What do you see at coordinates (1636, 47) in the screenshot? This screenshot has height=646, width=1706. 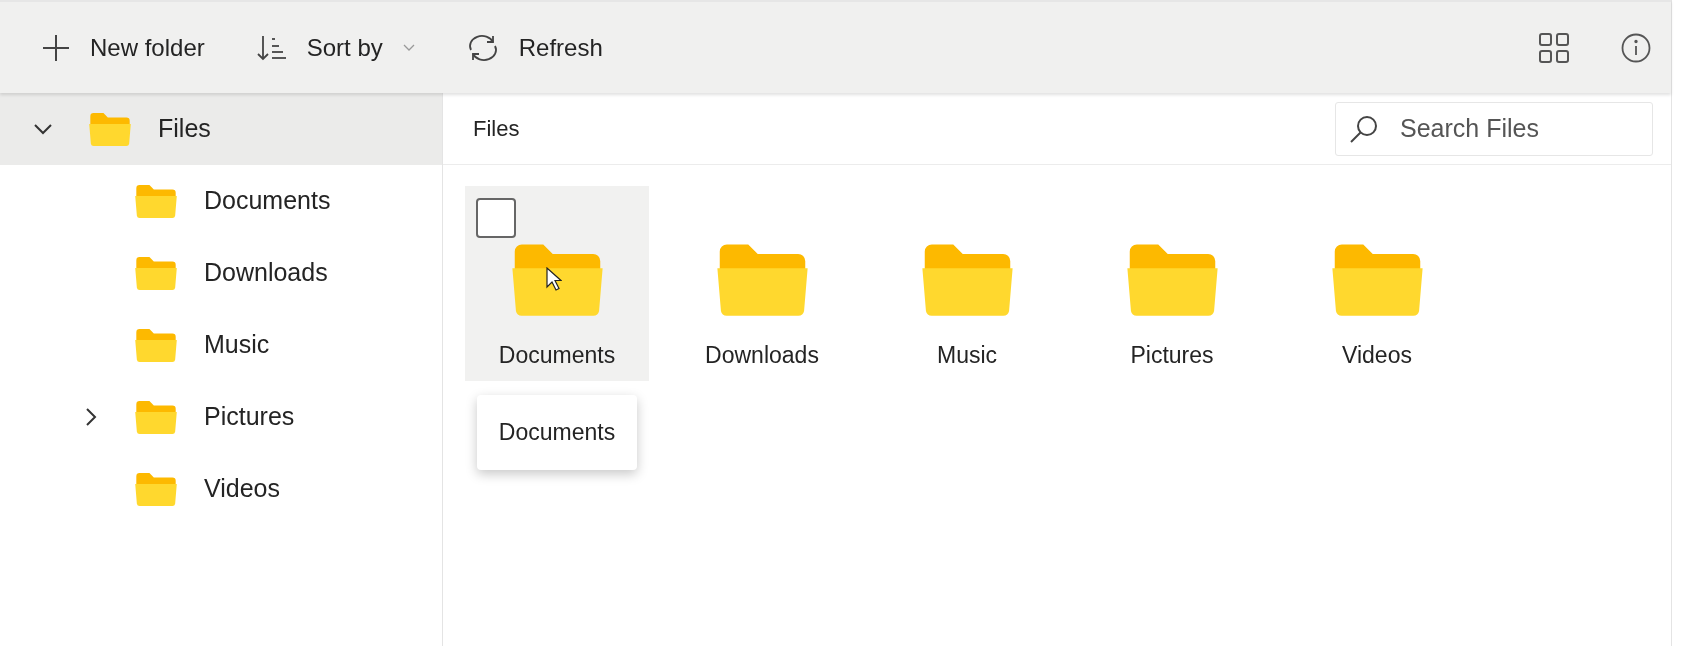 I see `info-icon` at bounding box center [1636, 47].